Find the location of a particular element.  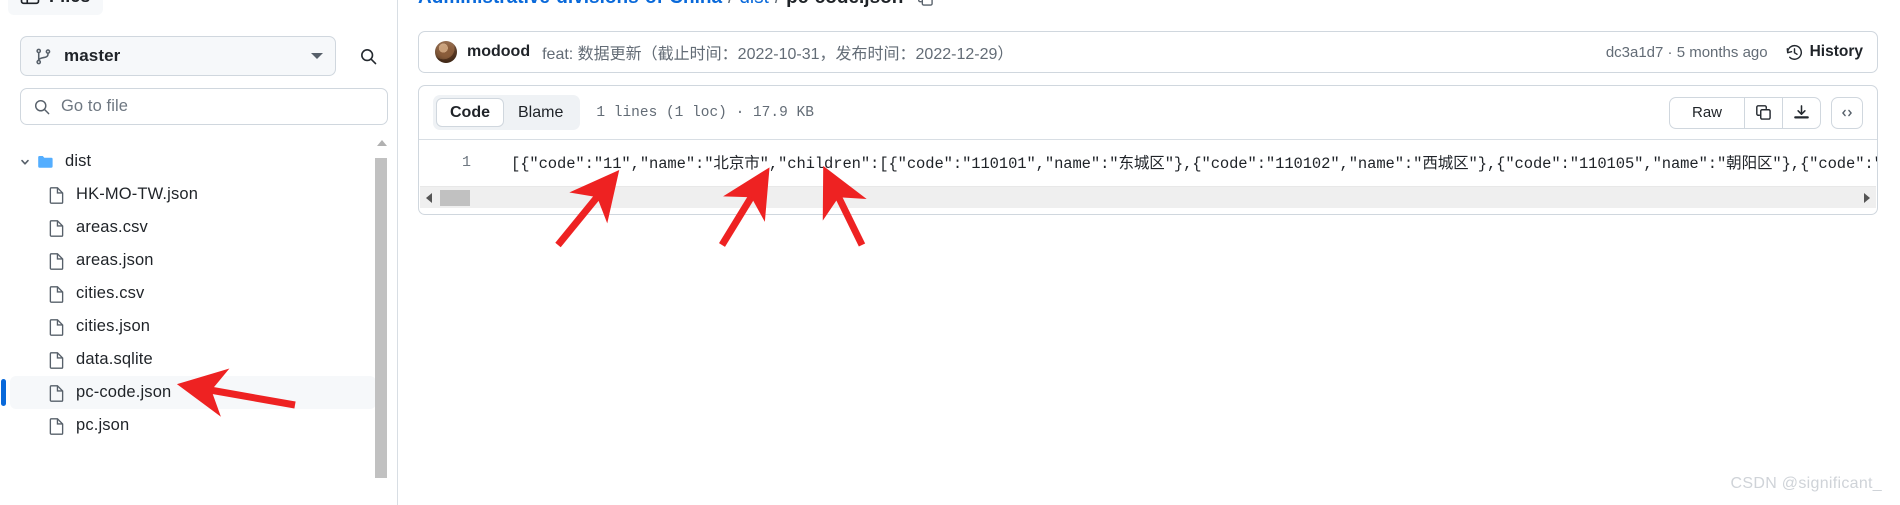

tree-item-label: cities.csv is located at coordinates (110, 293).